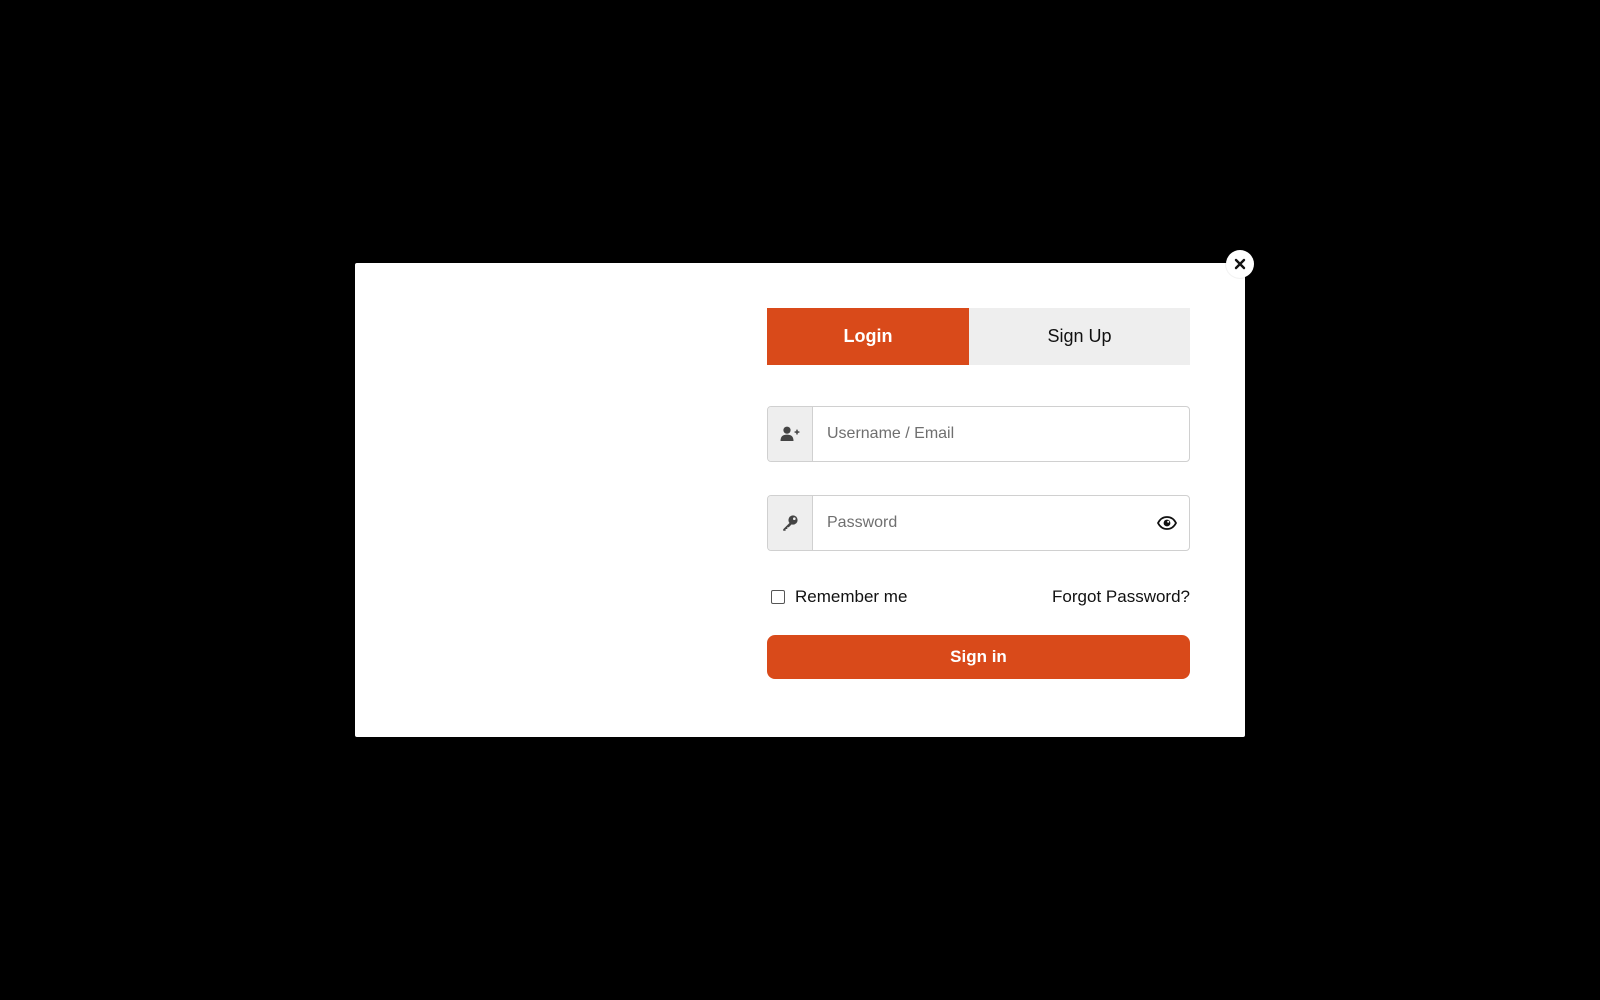 Image resolution: width=1600 pixels, height=1000 pixels. I want to click on auth-tabs: Login Sign Up, so click(978, 336).